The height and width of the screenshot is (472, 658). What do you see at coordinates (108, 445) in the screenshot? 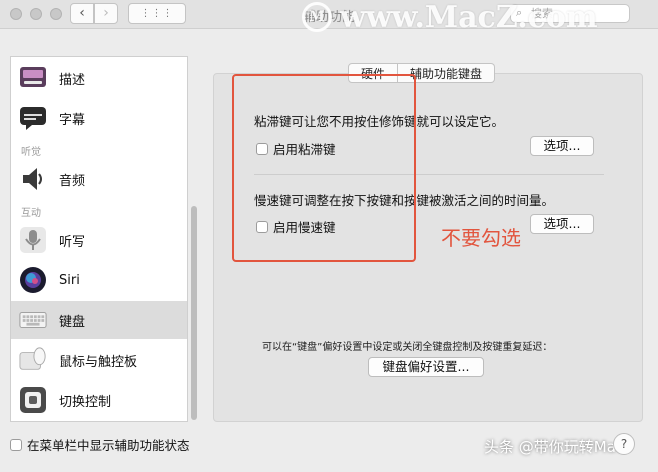
I see `menubar-status-label: 在菜单栏中显示辅助功能状态` at bounding box center [108, 445].